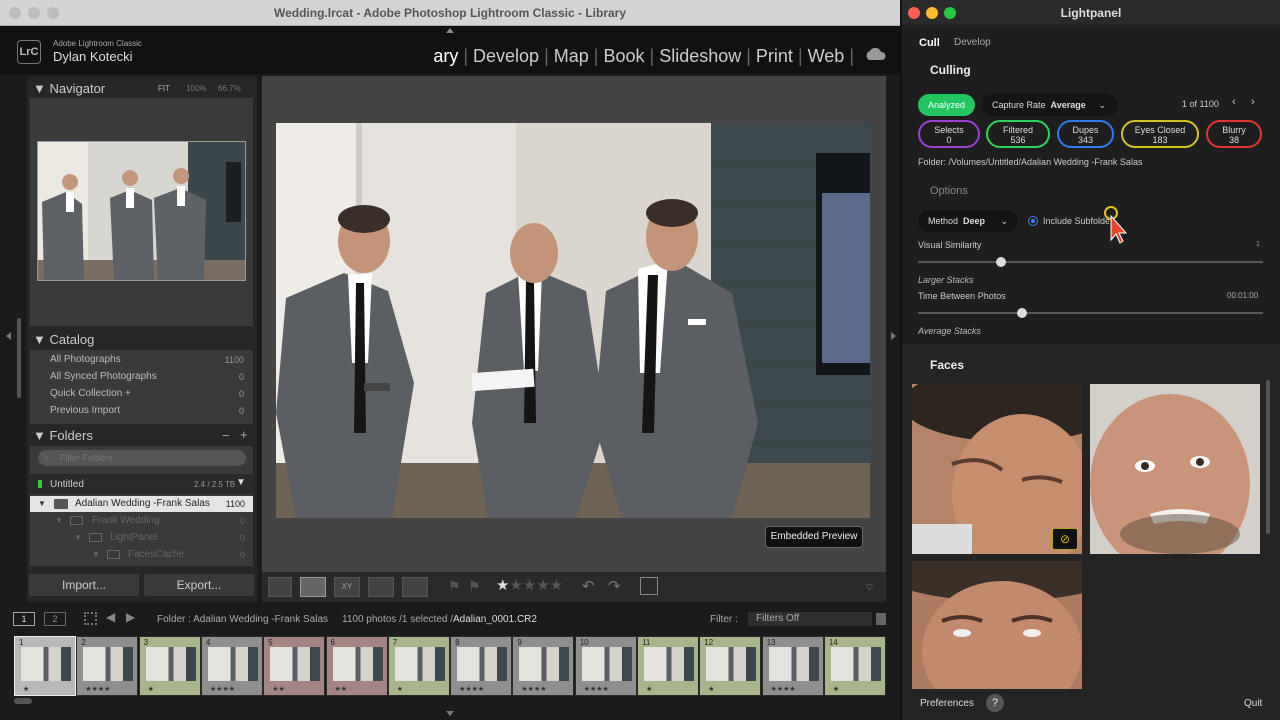  What do you see at coordinates (914, 13) in the screenshot?
I see `close-window-button` at bounding box center [914, 13].